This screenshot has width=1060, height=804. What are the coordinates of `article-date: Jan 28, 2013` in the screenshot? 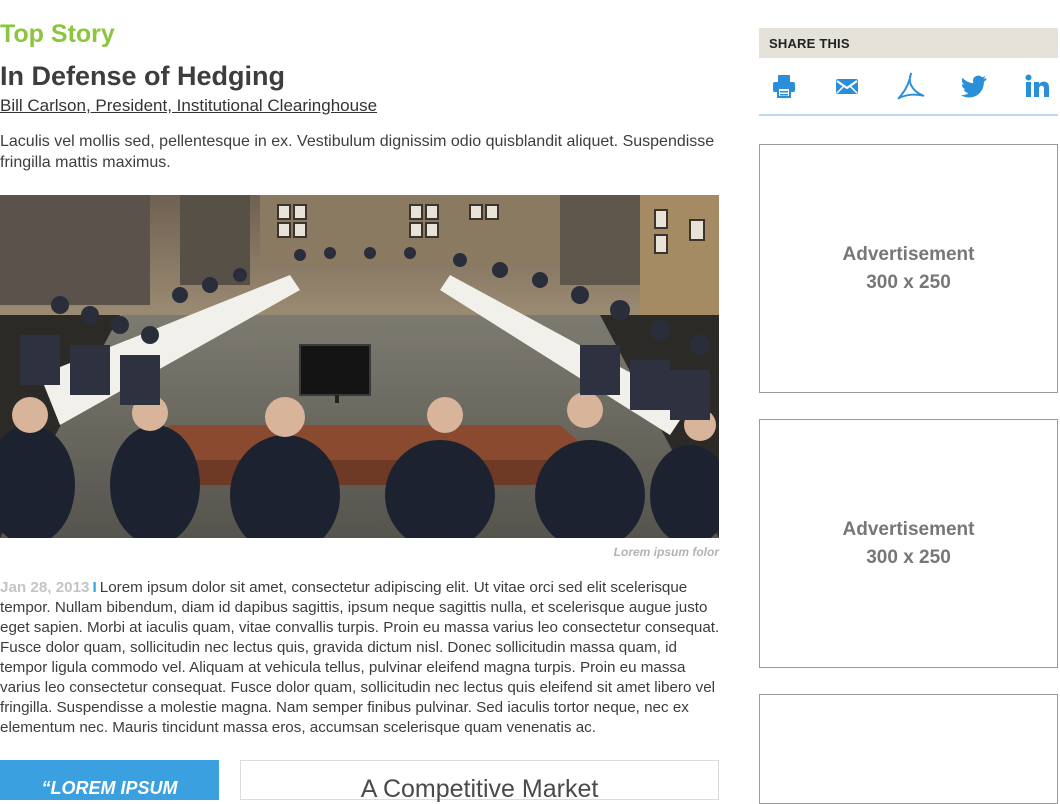 It's located at (45, 587).